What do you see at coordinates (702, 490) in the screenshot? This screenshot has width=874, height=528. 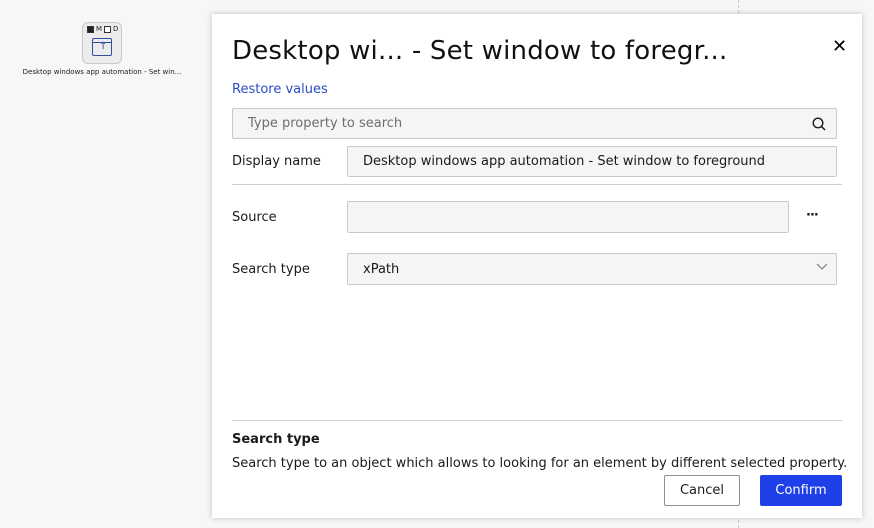 I see `cancel-button: Cancel` at bounding box center [702, 490].